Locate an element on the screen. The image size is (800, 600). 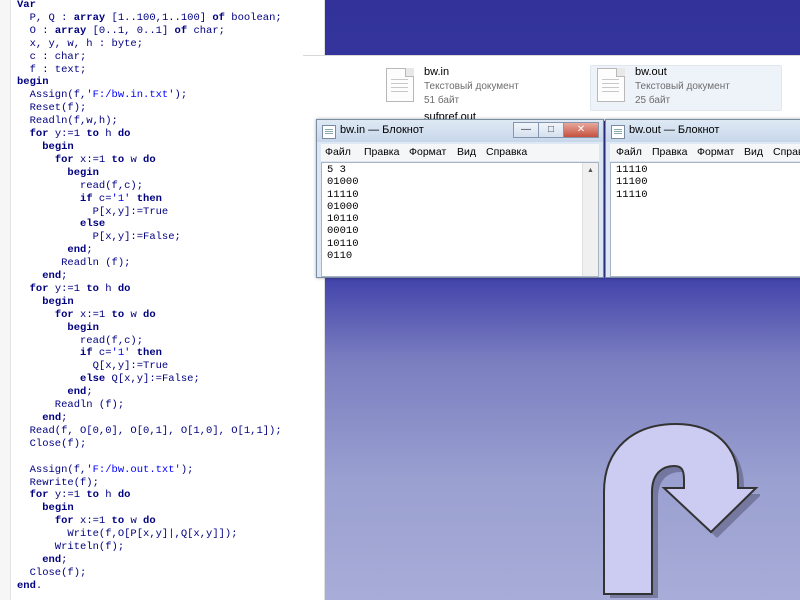
menu-help: Справка is located at coordinates (506, 152).